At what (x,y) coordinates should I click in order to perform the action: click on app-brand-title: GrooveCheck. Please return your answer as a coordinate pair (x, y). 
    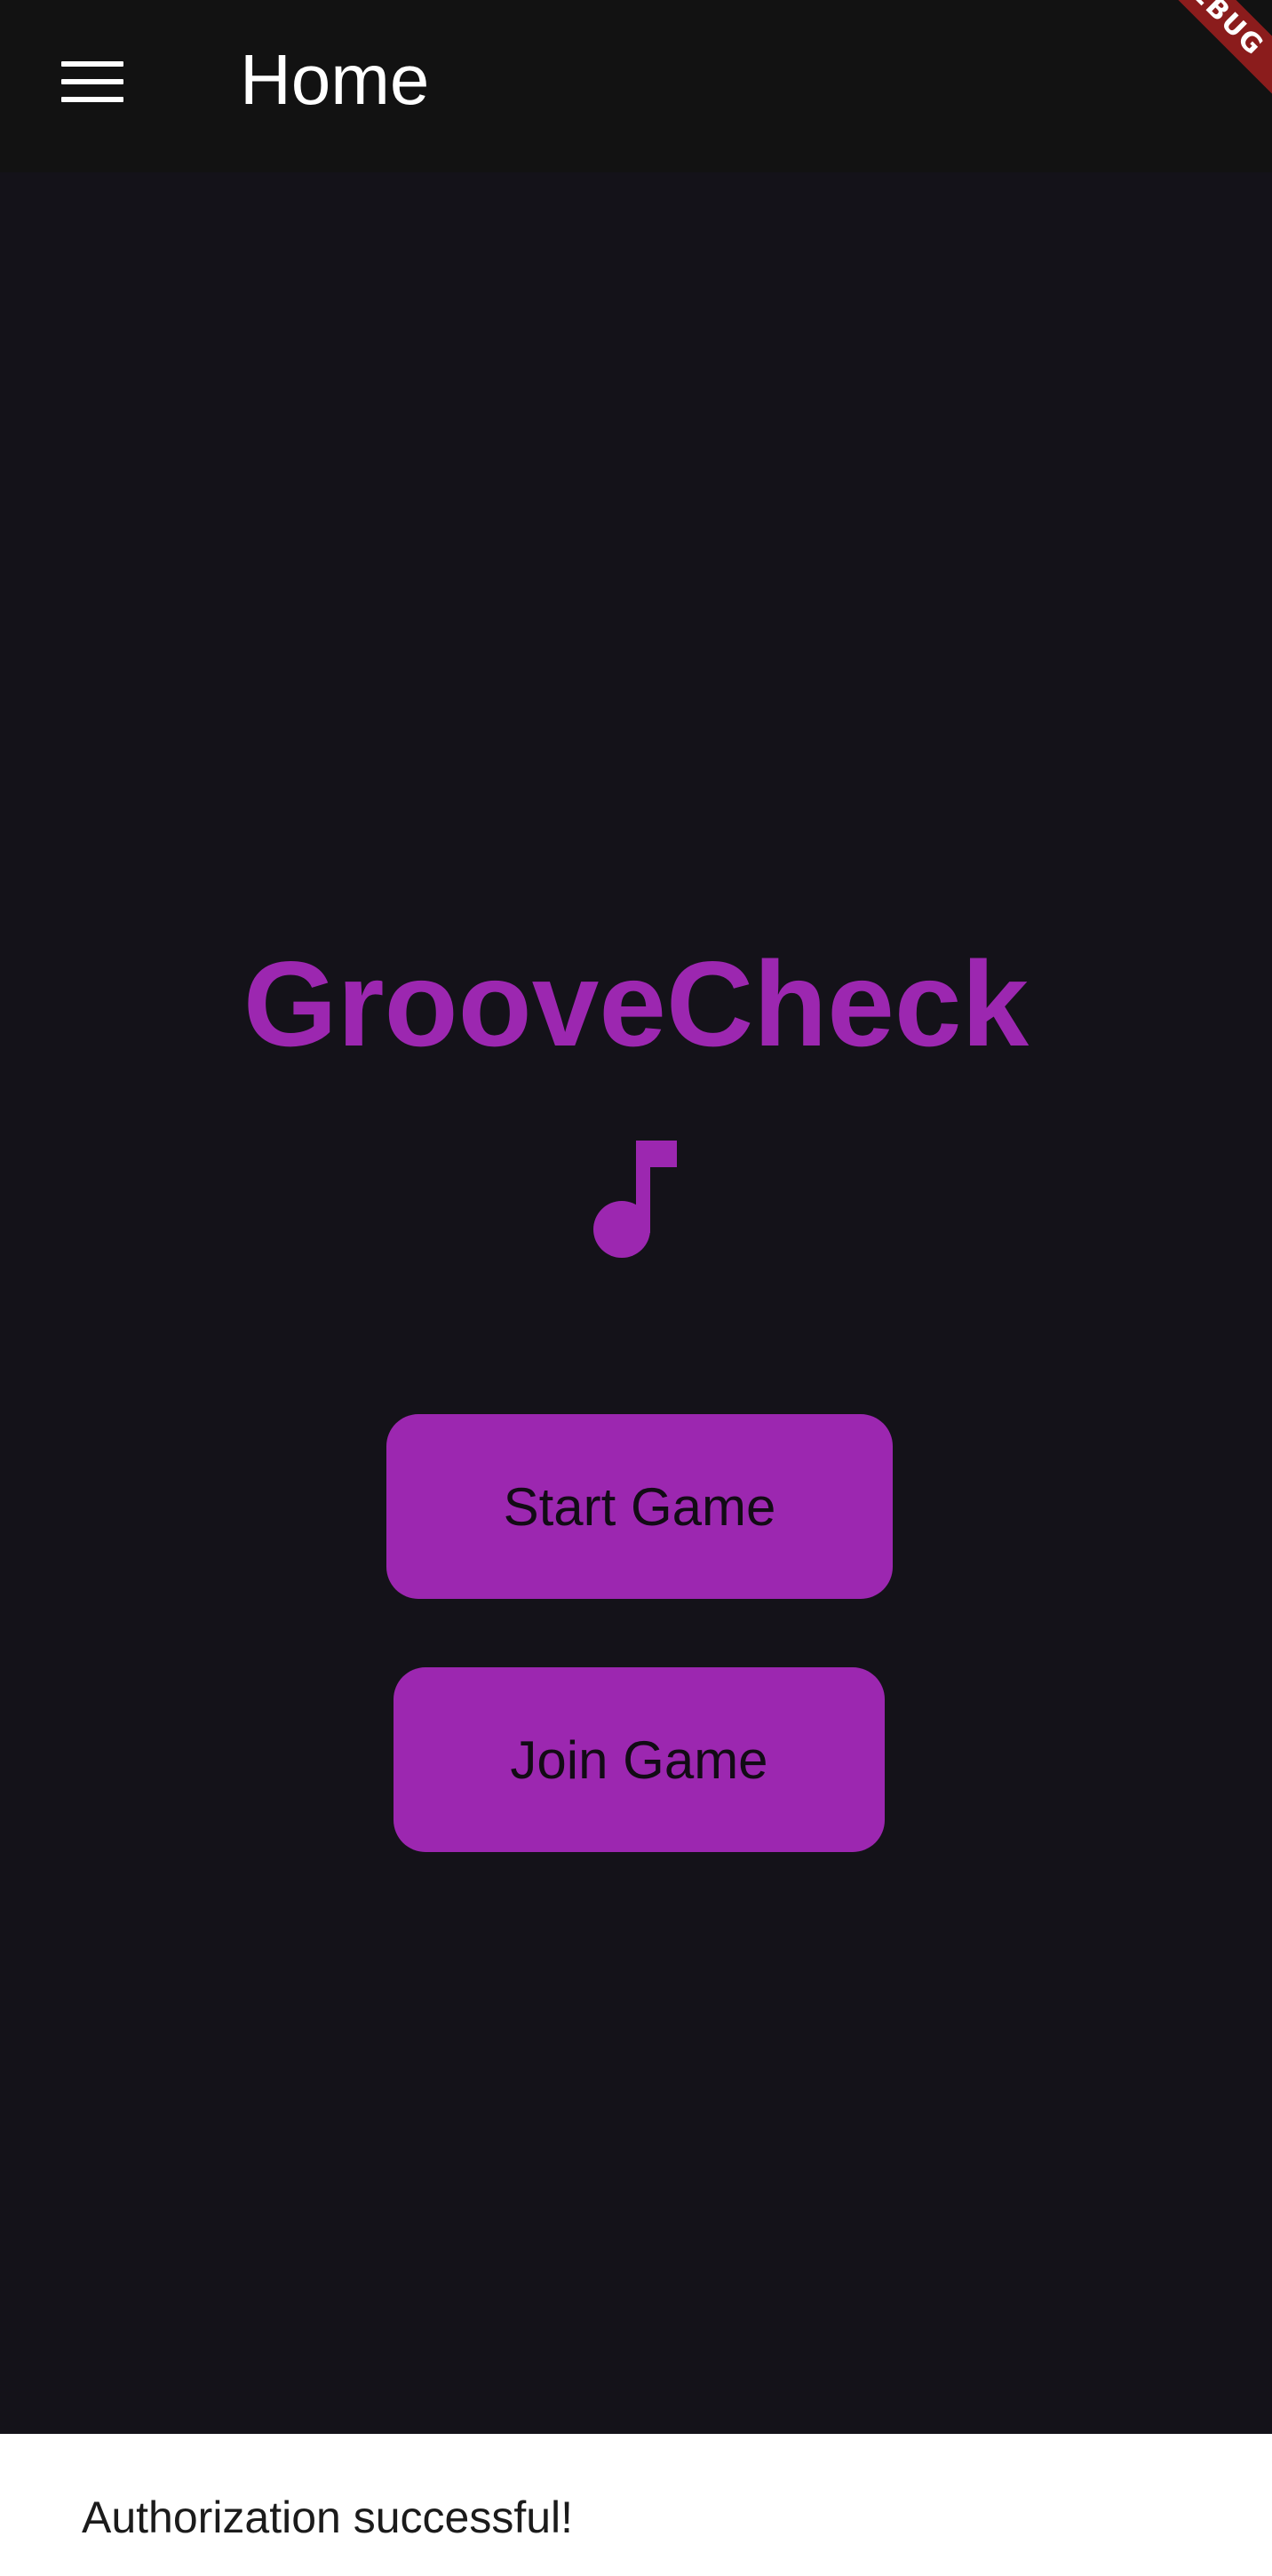
    Looking at the image, I should click on (636, 1003).